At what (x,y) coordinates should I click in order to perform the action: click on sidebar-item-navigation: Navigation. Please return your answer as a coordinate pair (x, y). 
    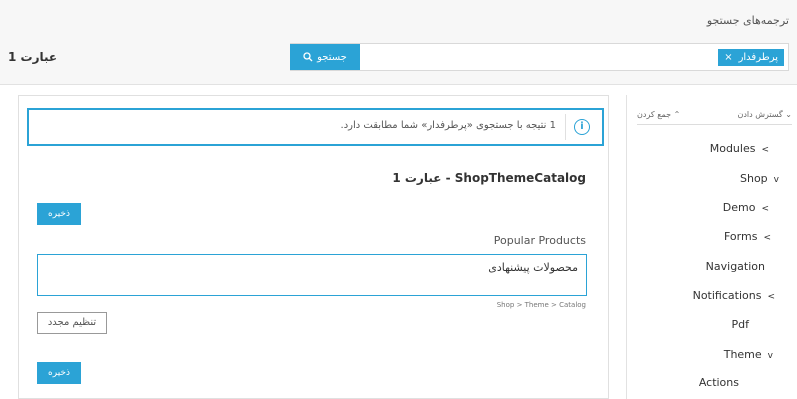
    Looking at the image, I should click on (735, 266).